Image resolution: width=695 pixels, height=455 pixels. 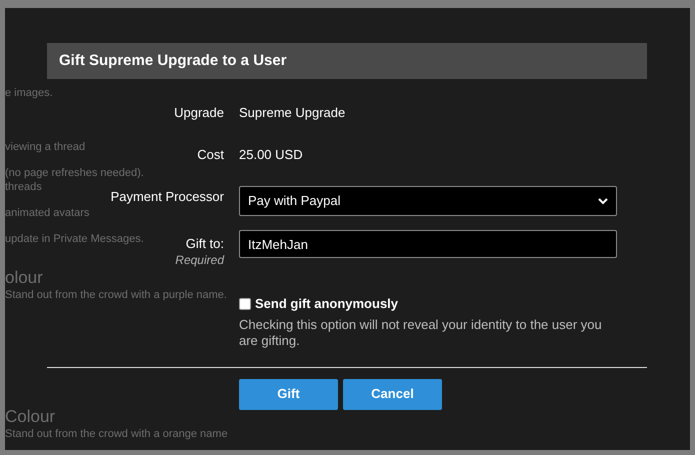 I want to click on background-heading: Colour, so click(x=30, y=417).